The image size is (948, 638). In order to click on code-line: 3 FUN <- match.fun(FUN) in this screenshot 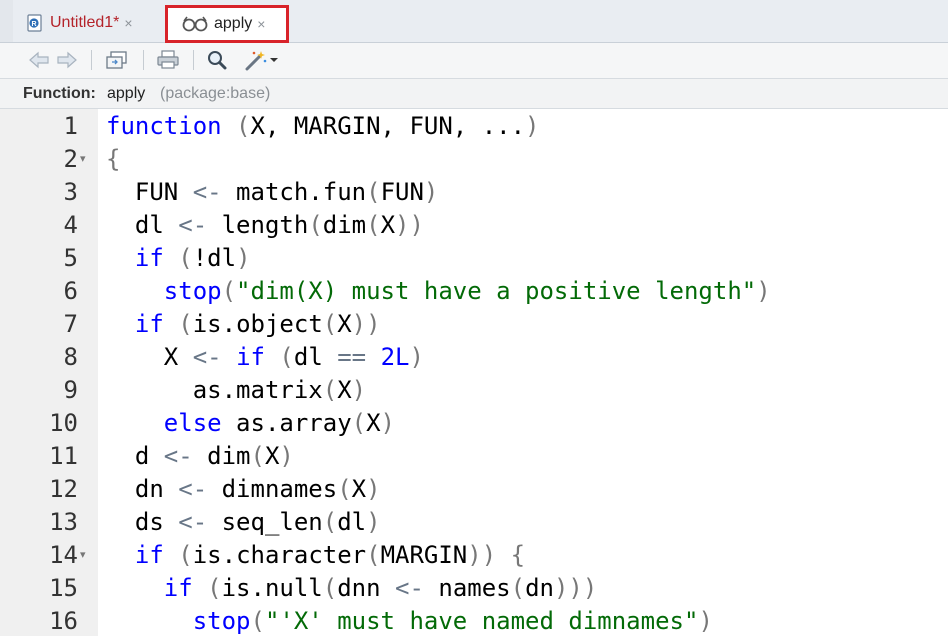, I will do `click(474, 192)`.